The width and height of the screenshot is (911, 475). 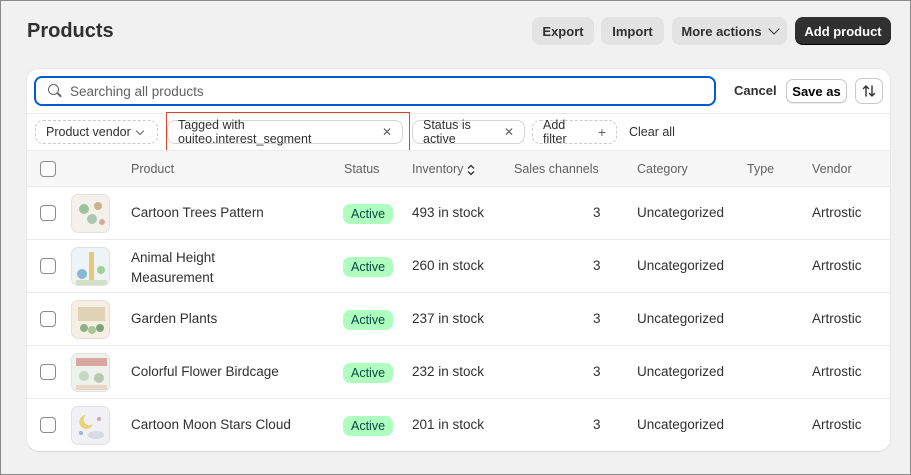 I want to click on vendor-filter-label: Product vendor, so click(x=88, y=132).